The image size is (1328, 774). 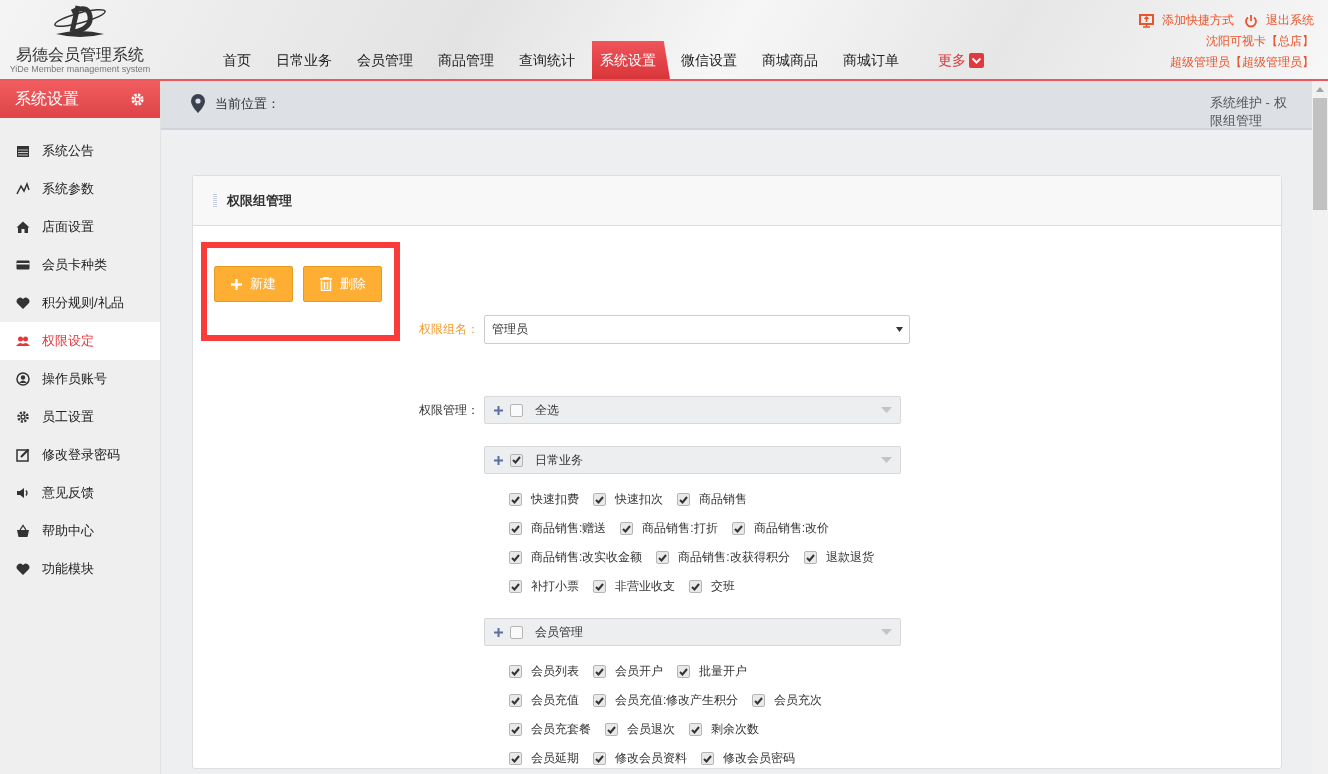 What do you see at coordinates (247, 104) in the screenshot?
I see `breadcrumb-label: 当前位置：` at bounding box center [247, 104].